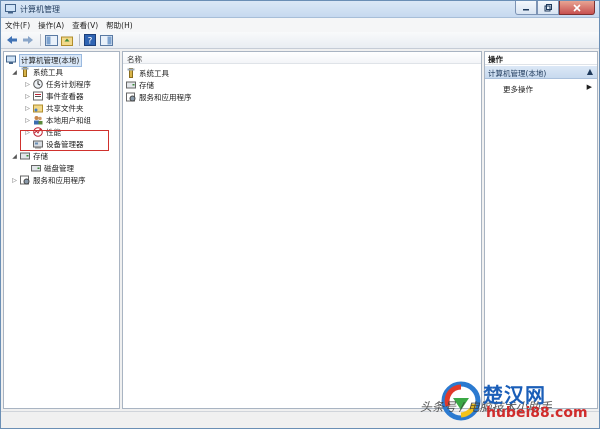 The width and height of the screenshot is (600, 429). What do you see at coordinates (590, 71) in the screenshot?
I see `collapse-up-icon: ▲` at bounding box center [590, 71].